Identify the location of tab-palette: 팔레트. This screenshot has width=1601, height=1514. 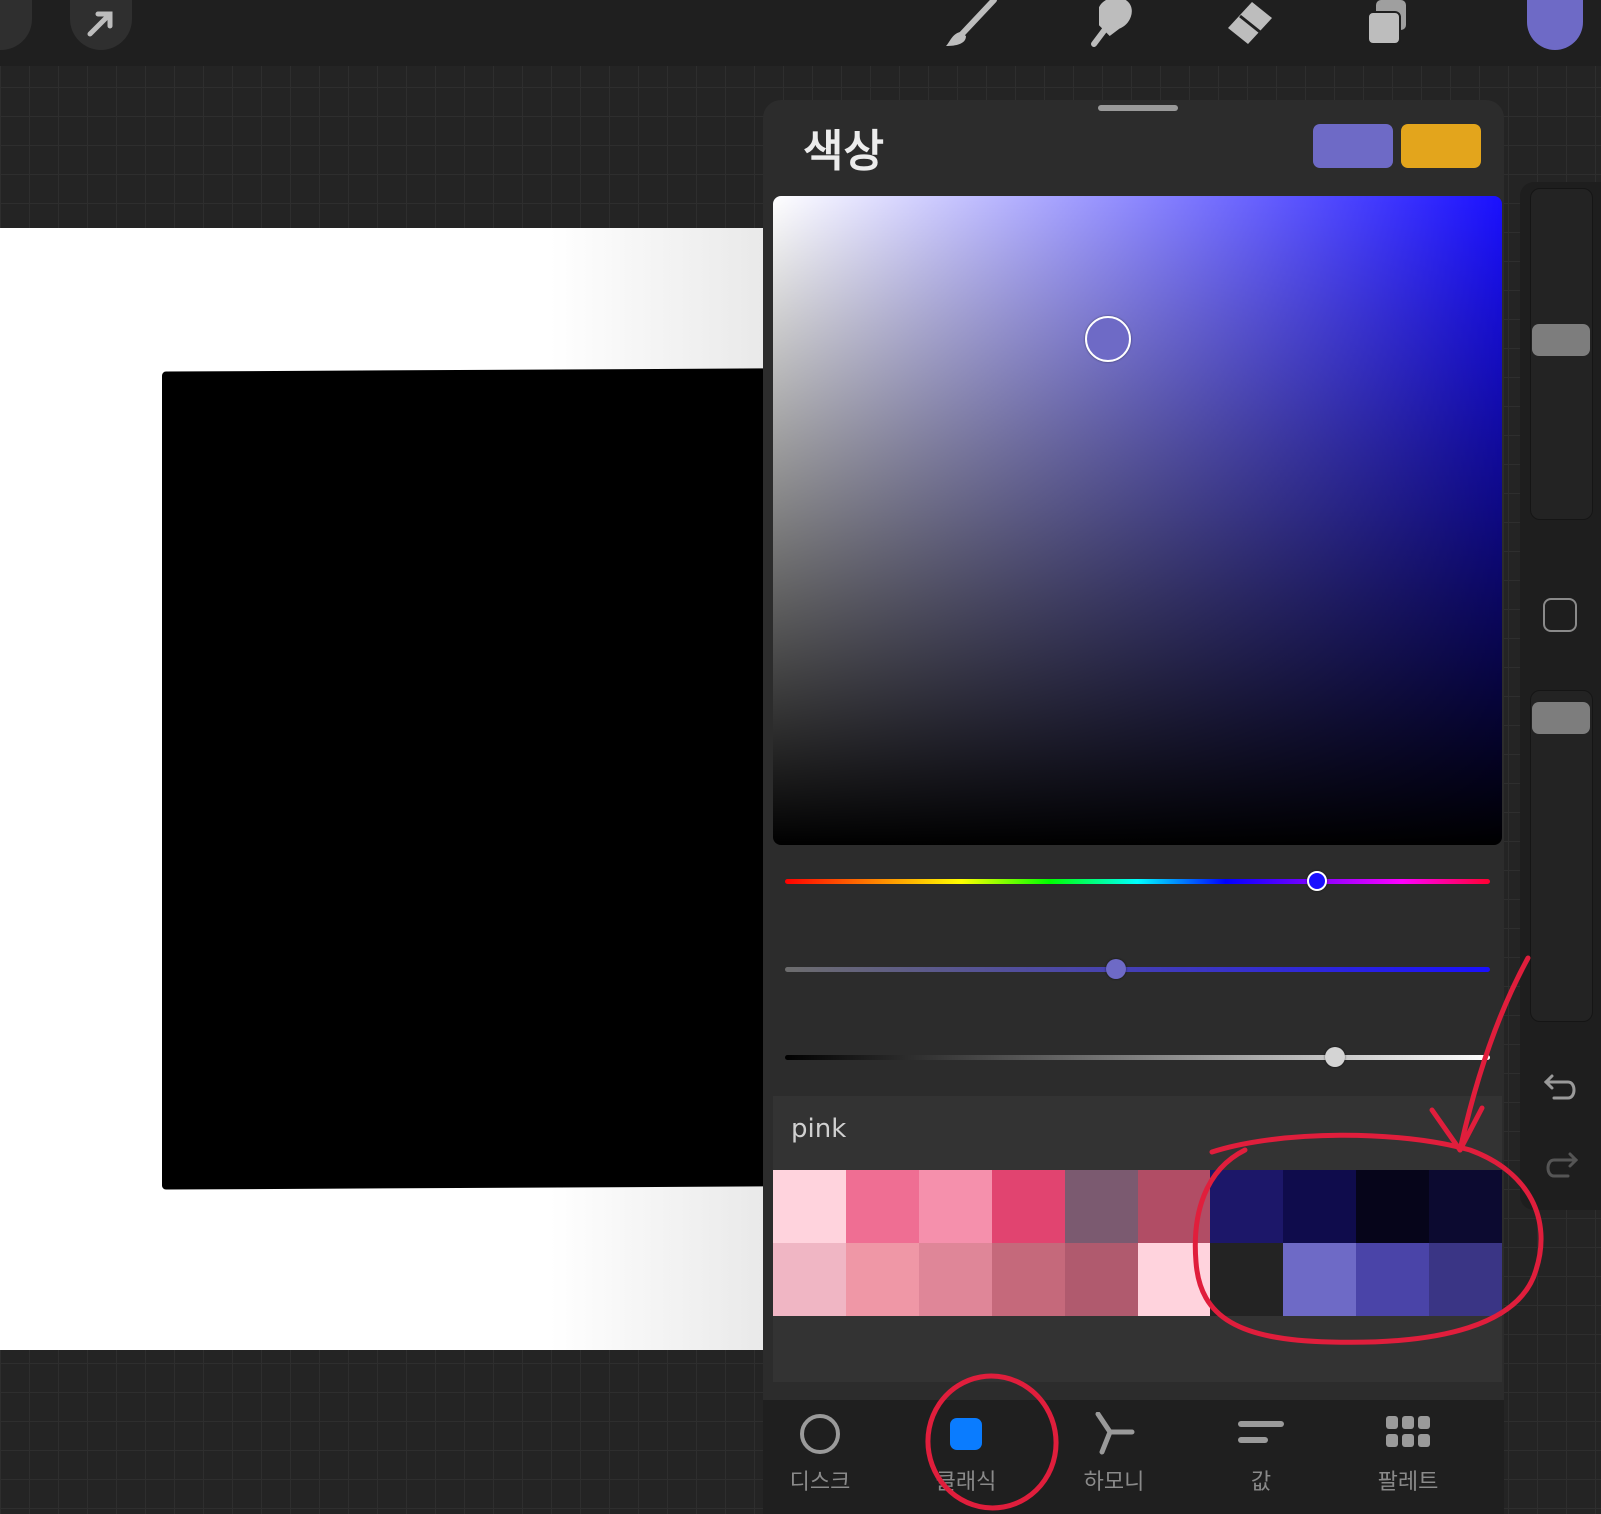
(1408, 1460).